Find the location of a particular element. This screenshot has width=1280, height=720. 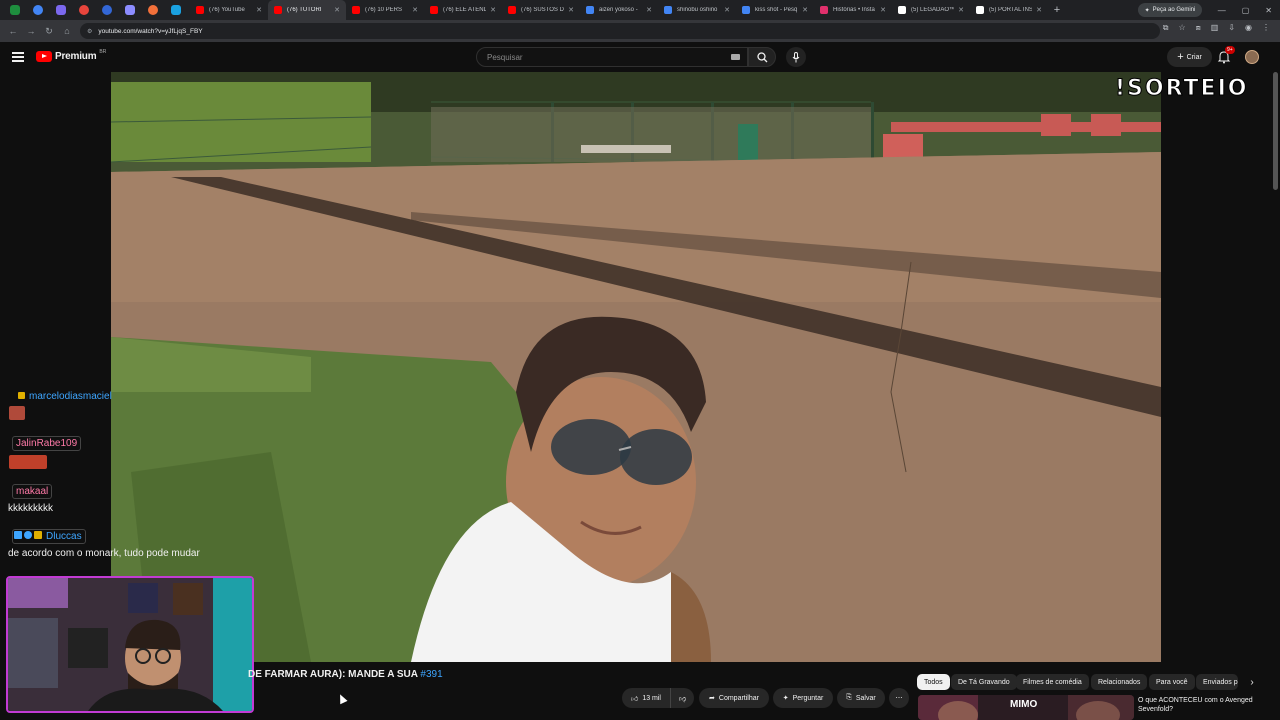

install-icon: ⧉ is located at coordinates (1166, 28).